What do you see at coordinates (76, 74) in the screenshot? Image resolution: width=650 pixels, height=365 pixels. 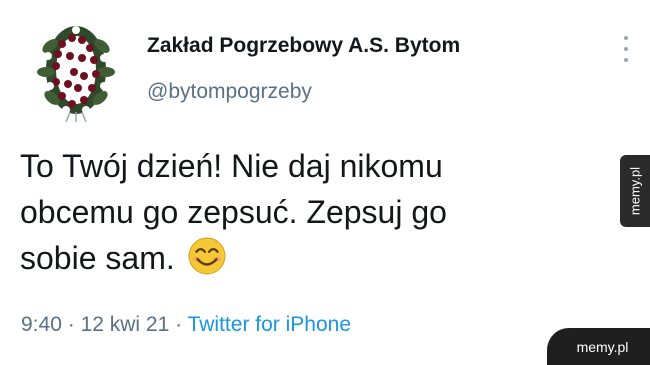 I see `funeral-wreath-icon` at bounding box center [76, 74].